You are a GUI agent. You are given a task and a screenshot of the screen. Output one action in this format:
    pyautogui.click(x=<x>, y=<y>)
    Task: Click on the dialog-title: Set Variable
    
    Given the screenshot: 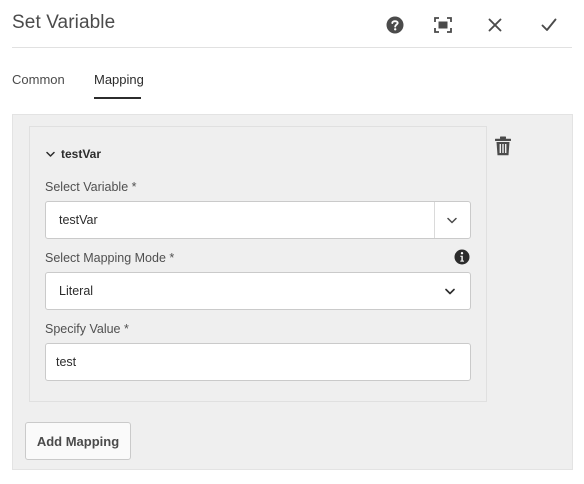 What is the action you would take?
    pyautogui.click(x=64, y=22)
    